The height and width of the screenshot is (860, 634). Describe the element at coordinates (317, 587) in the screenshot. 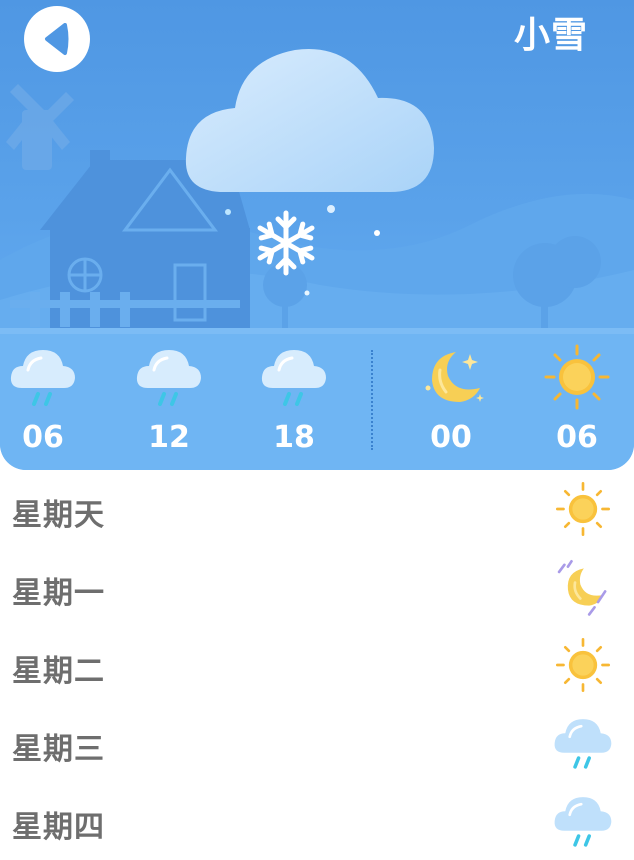

I see `daily-row: 星期一` at that location.